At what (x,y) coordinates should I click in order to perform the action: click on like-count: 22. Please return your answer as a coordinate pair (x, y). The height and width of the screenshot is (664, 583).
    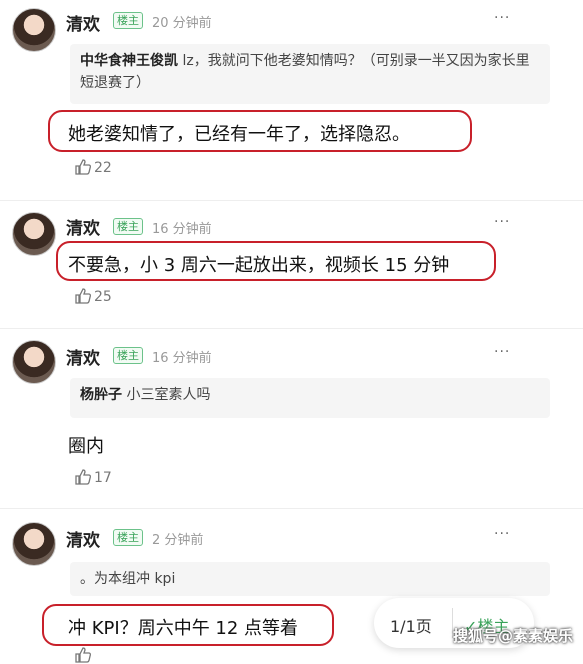
    Looking at the image, I should click on (103, 168).